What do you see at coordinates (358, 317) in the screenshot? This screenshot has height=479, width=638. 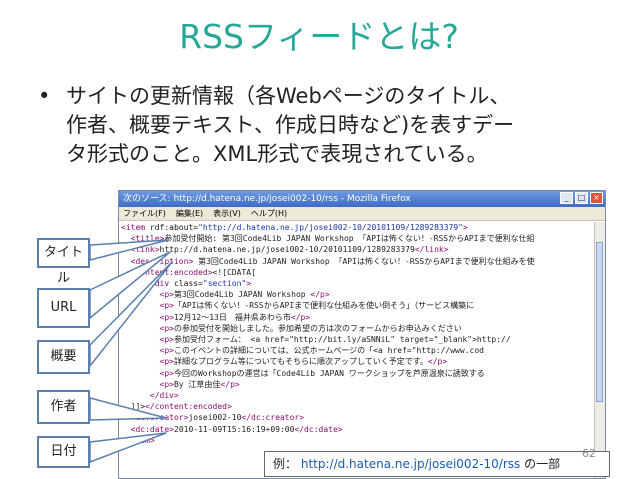 I see `source-line: <p>12月12〜13日 福井県あわら市</p>` at bounding box center [358, 317].